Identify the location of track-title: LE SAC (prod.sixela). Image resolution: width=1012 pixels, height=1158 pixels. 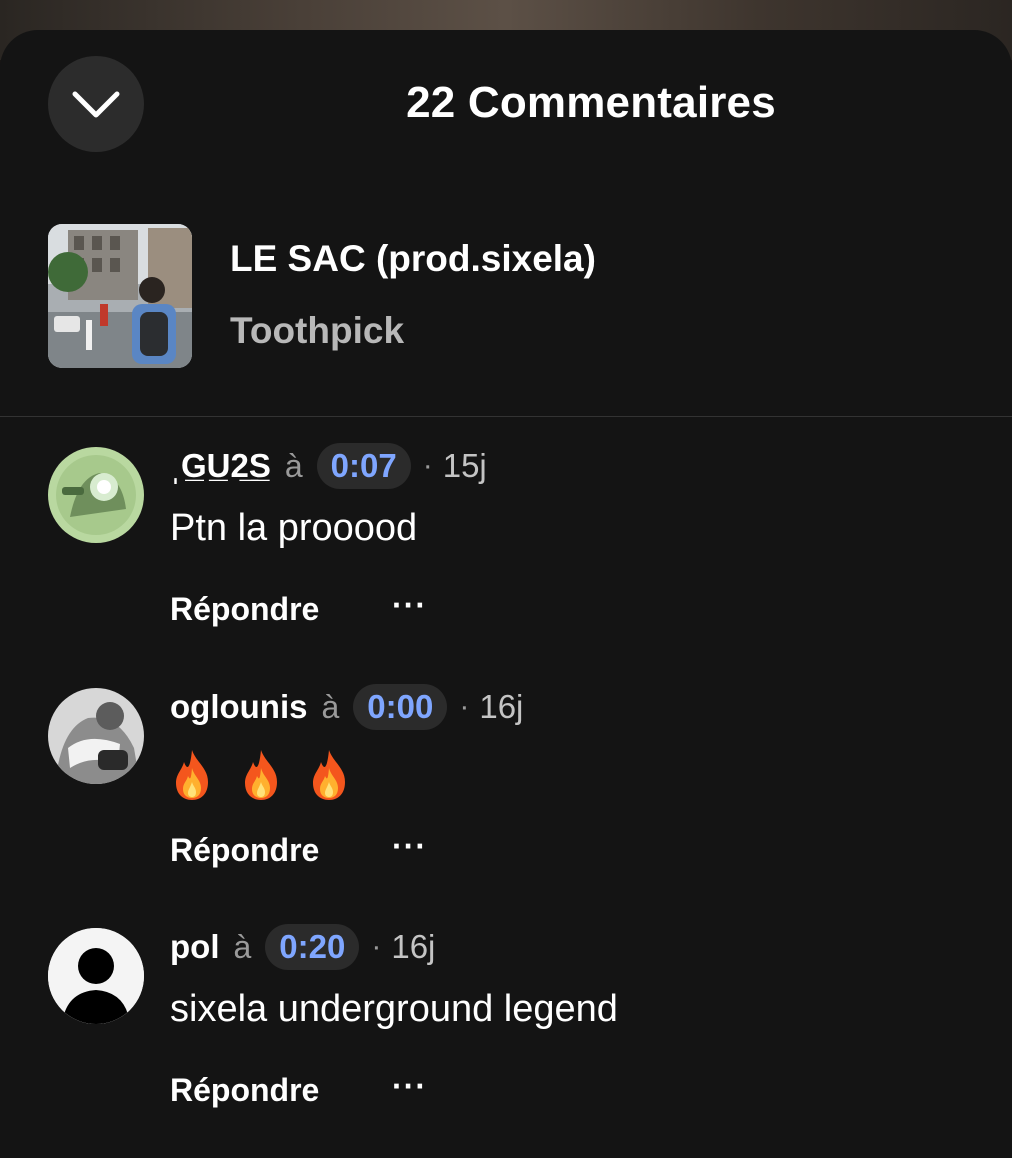
(413, 258).